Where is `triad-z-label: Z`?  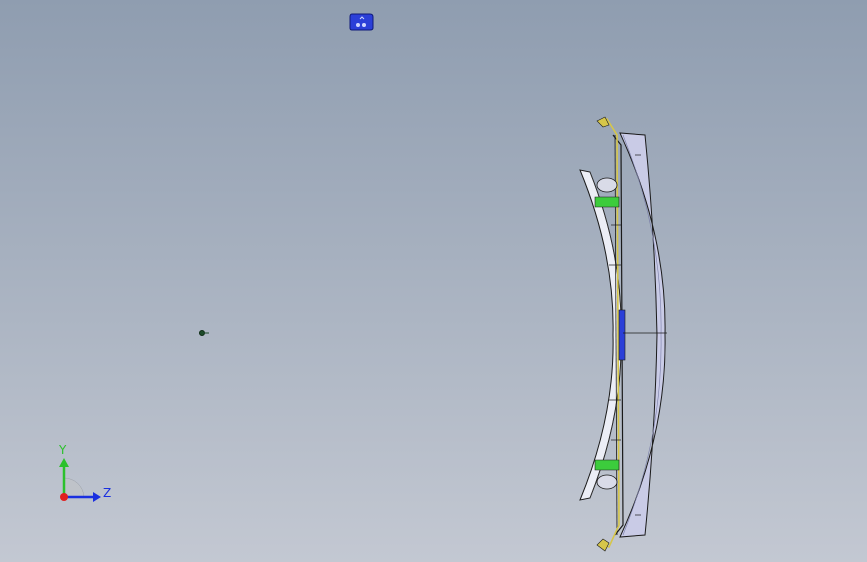
triad-z-label: Z is located at coordinates (107, 493).